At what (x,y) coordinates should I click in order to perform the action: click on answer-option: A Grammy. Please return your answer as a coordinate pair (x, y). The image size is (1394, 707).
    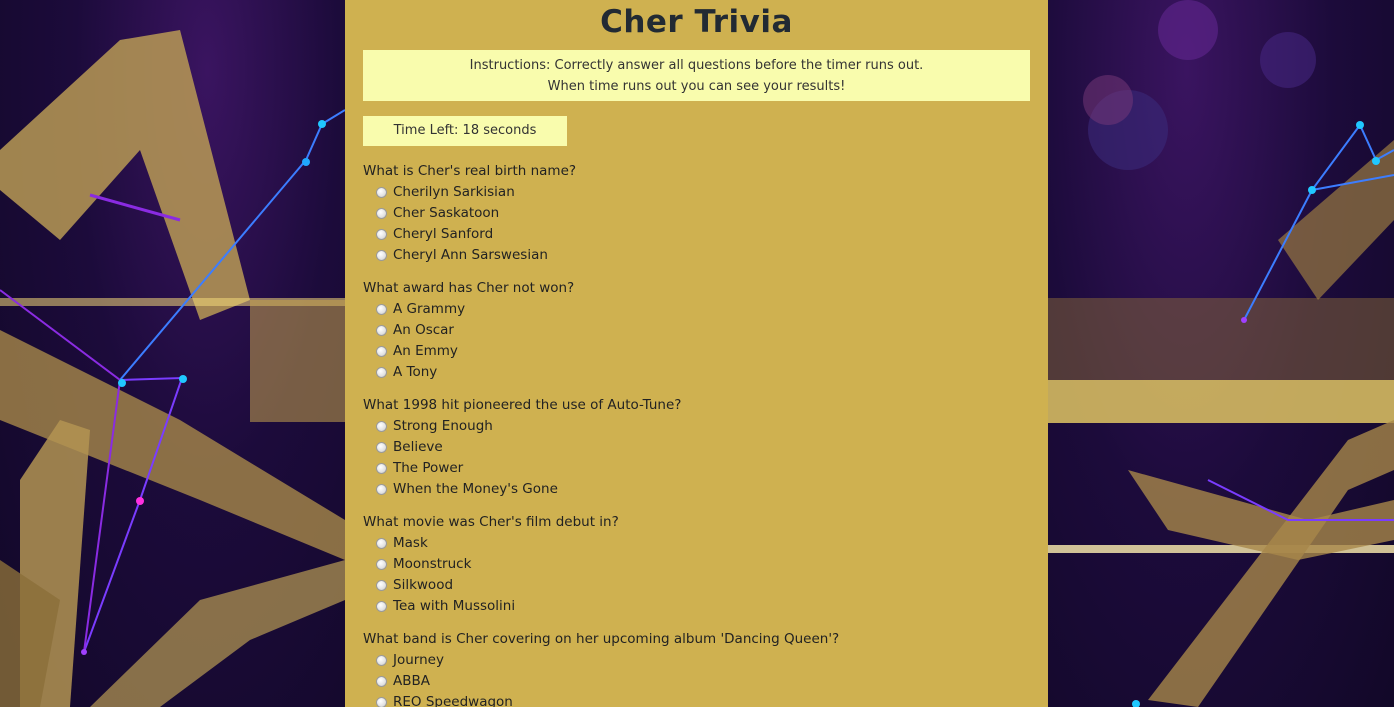
    Looking at the image, I should click on (693, 309).